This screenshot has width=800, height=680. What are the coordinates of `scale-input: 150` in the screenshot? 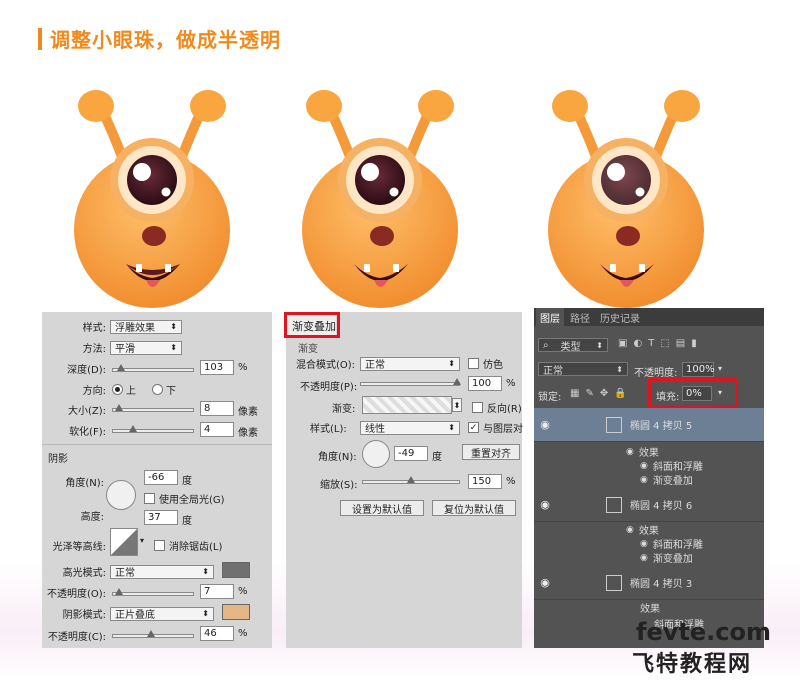 It's located at (485, 481).